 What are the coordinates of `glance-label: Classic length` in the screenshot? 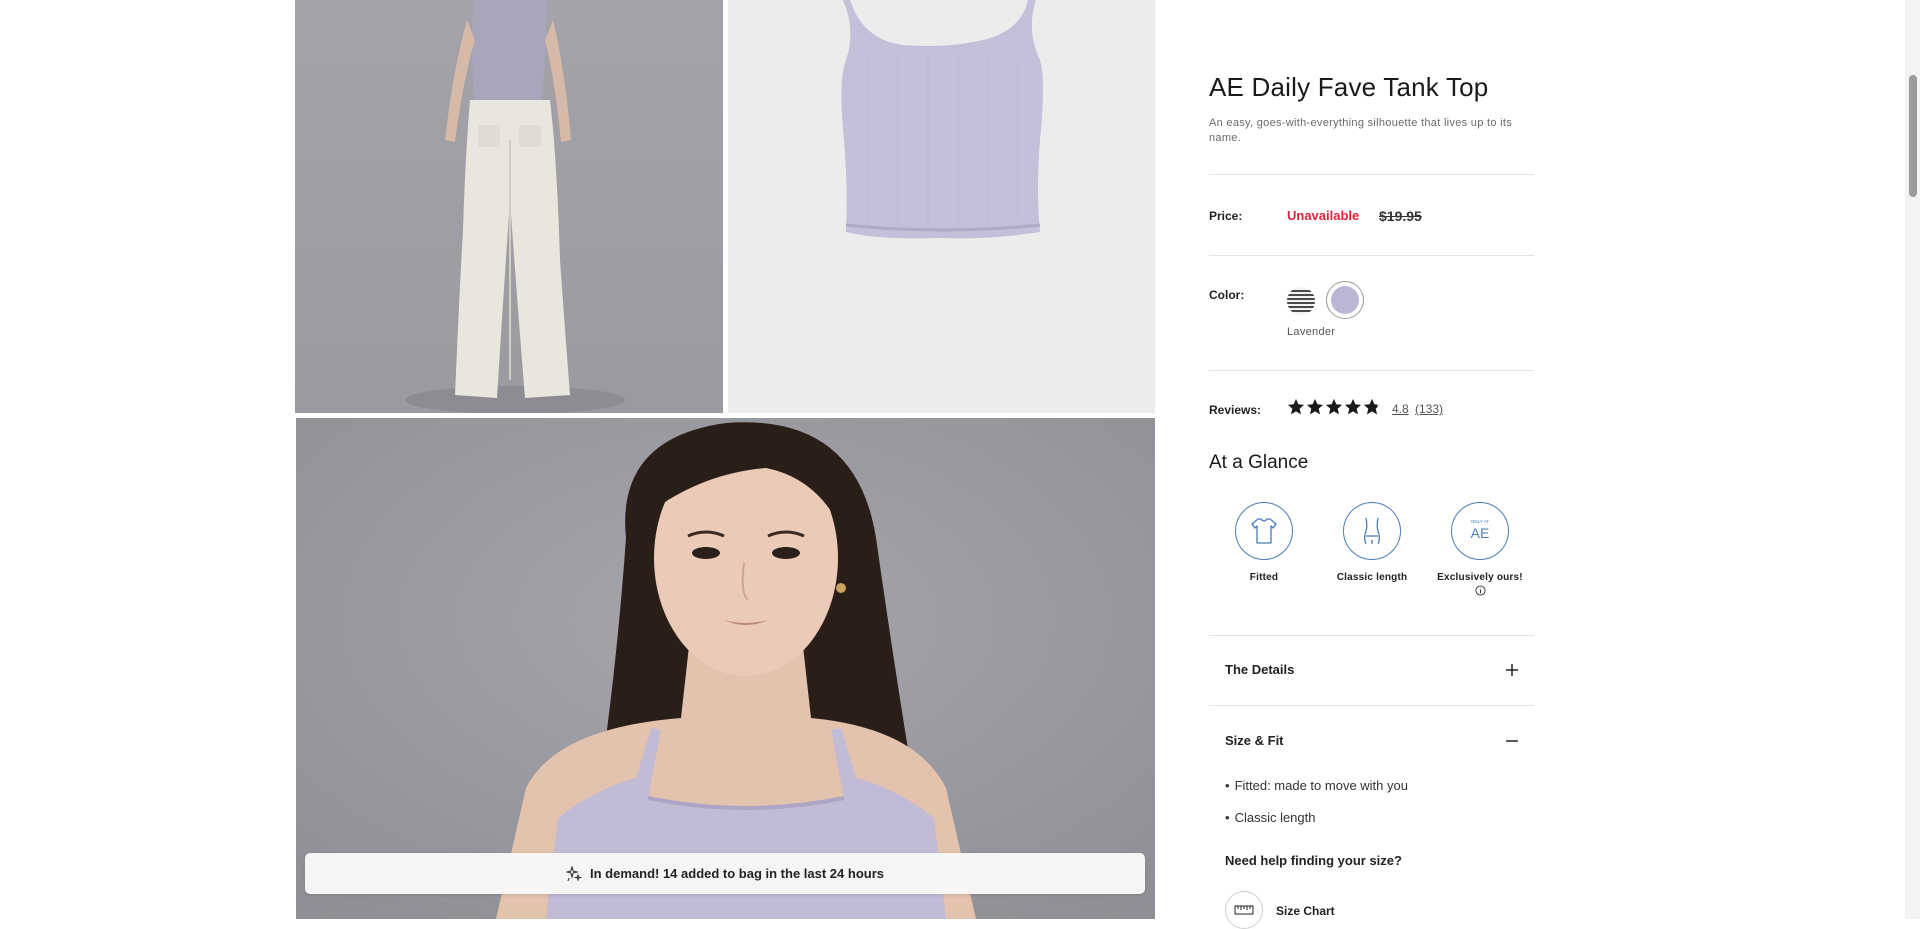 It's located at (1372, 577).